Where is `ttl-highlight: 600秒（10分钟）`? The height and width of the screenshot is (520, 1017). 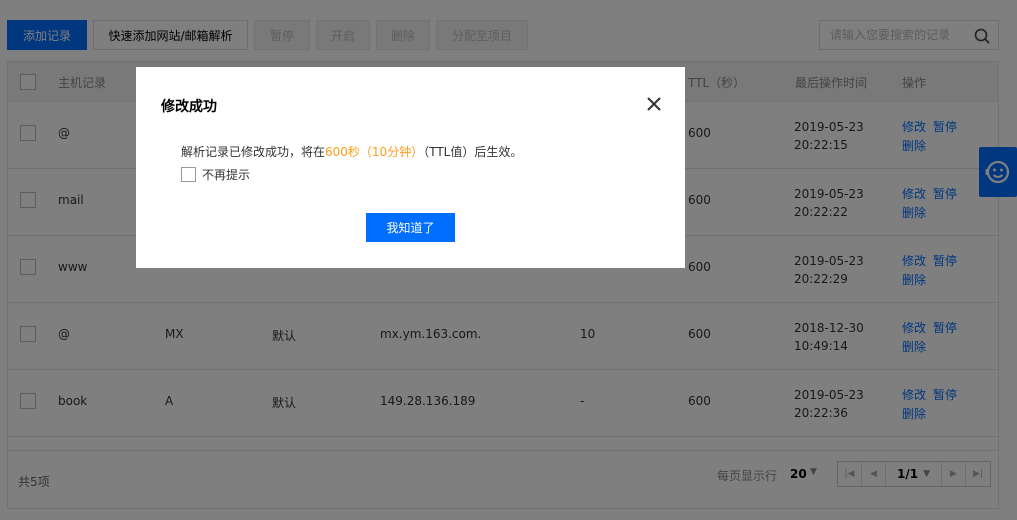 ttl-highlight: 600秒（10分钟） is located at coordinates (374, 152).